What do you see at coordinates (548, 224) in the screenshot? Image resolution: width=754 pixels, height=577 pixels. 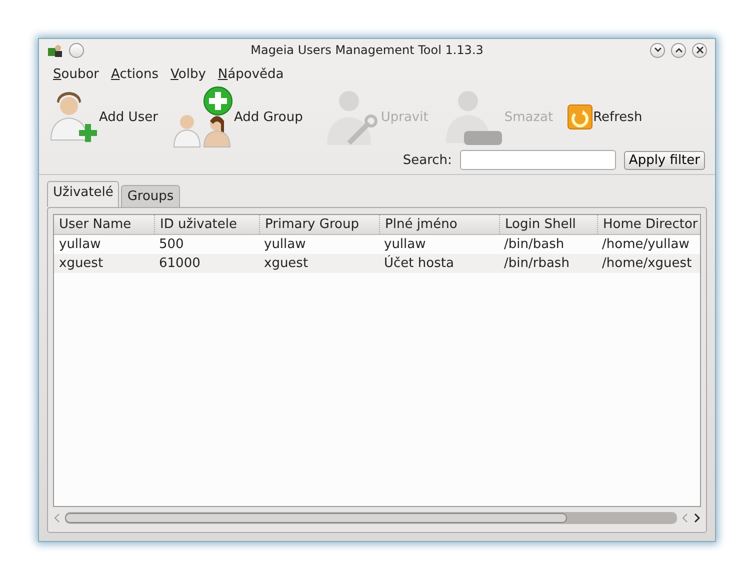 I see `column-header: Login Shell` at bounding box center [548, 224].